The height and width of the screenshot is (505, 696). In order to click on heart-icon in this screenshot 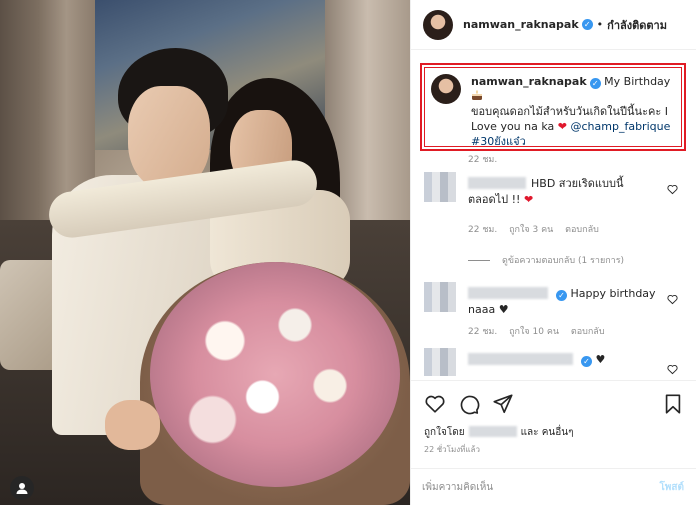, I will do `click(435, 404)`.